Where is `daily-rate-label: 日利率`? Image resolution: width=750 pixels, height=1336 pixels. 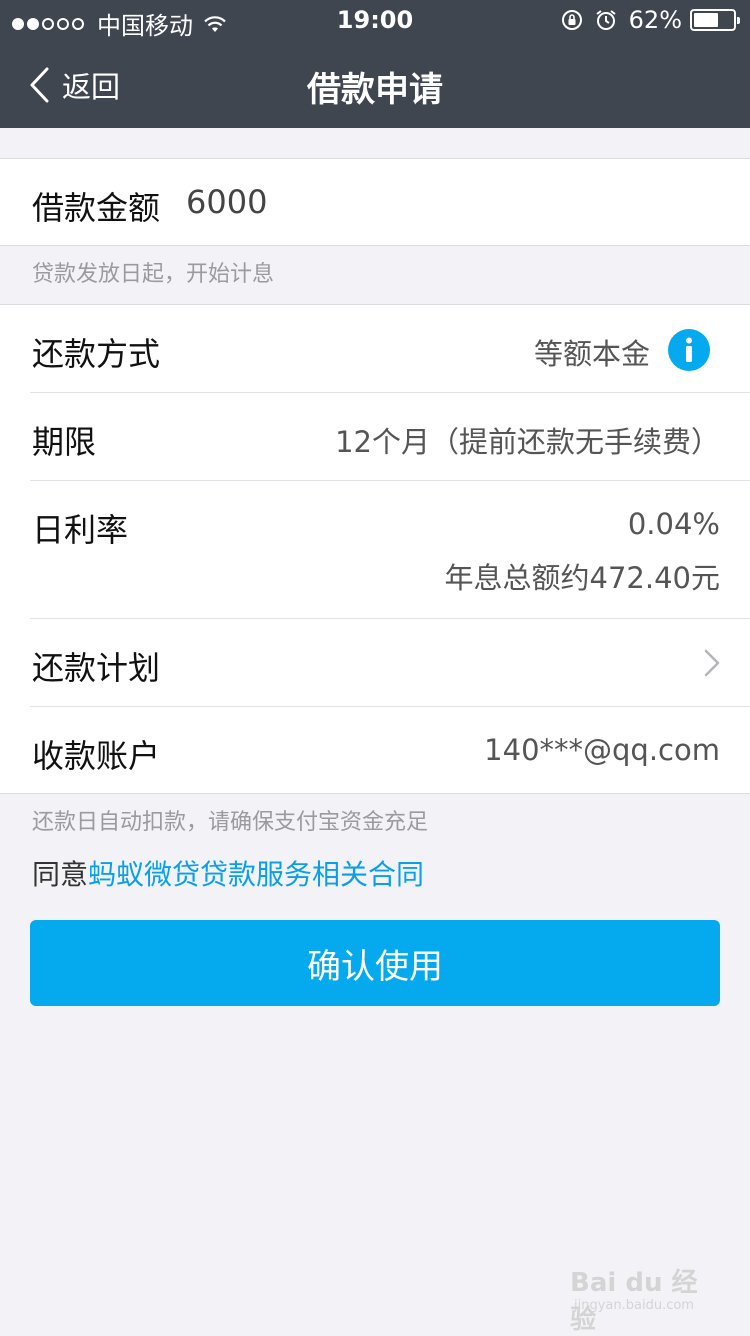
daily-rate-label: 日利率 is located at coordinates (80, 530).